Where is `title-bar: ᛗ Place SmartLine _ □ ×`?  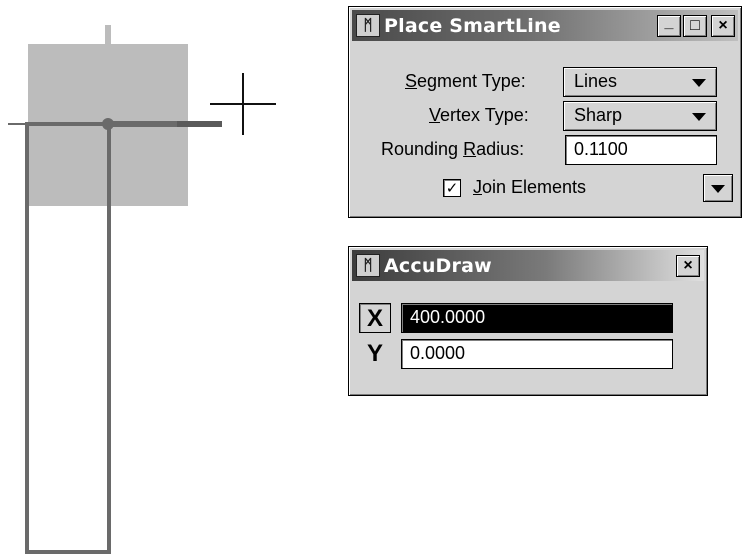
title-bar: ᛗ Place SmartLine _ □ × is located at coordinates (545, 25).